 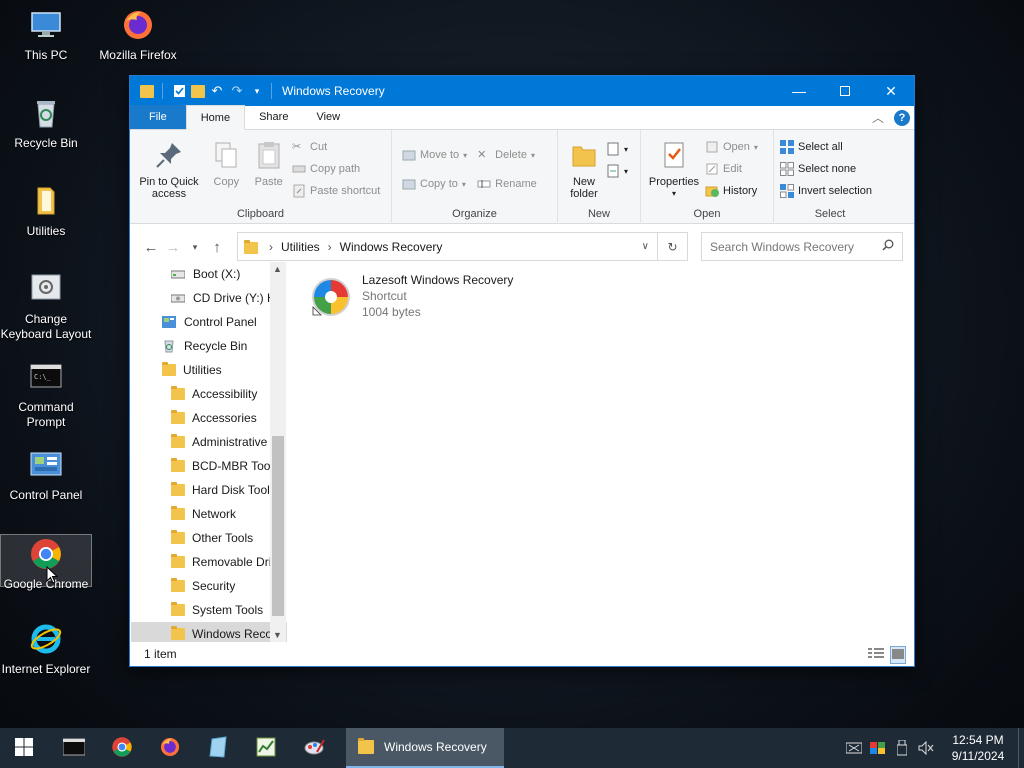 I want to click on taskbar-app-windows-recovery: Windows Recovery, so click(x=425, y=748).